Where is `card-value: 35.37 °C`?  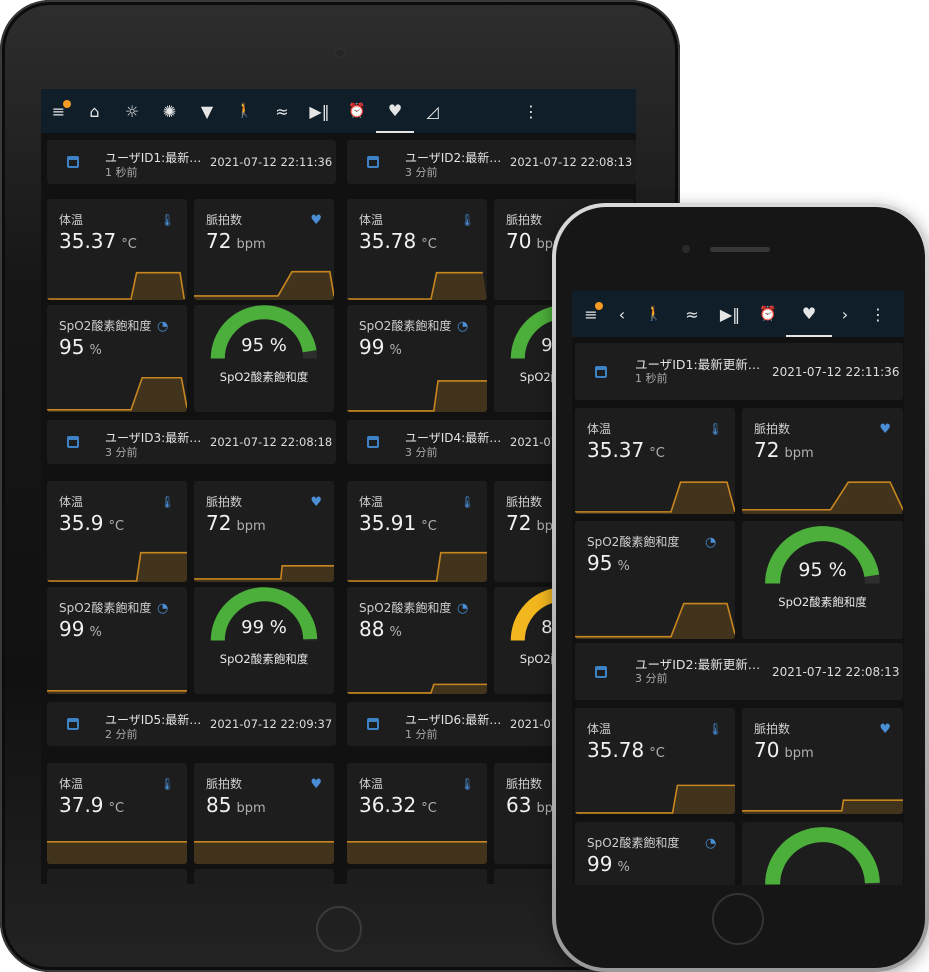 card-value: 35.37 °C is located at coordinates (98, 241).